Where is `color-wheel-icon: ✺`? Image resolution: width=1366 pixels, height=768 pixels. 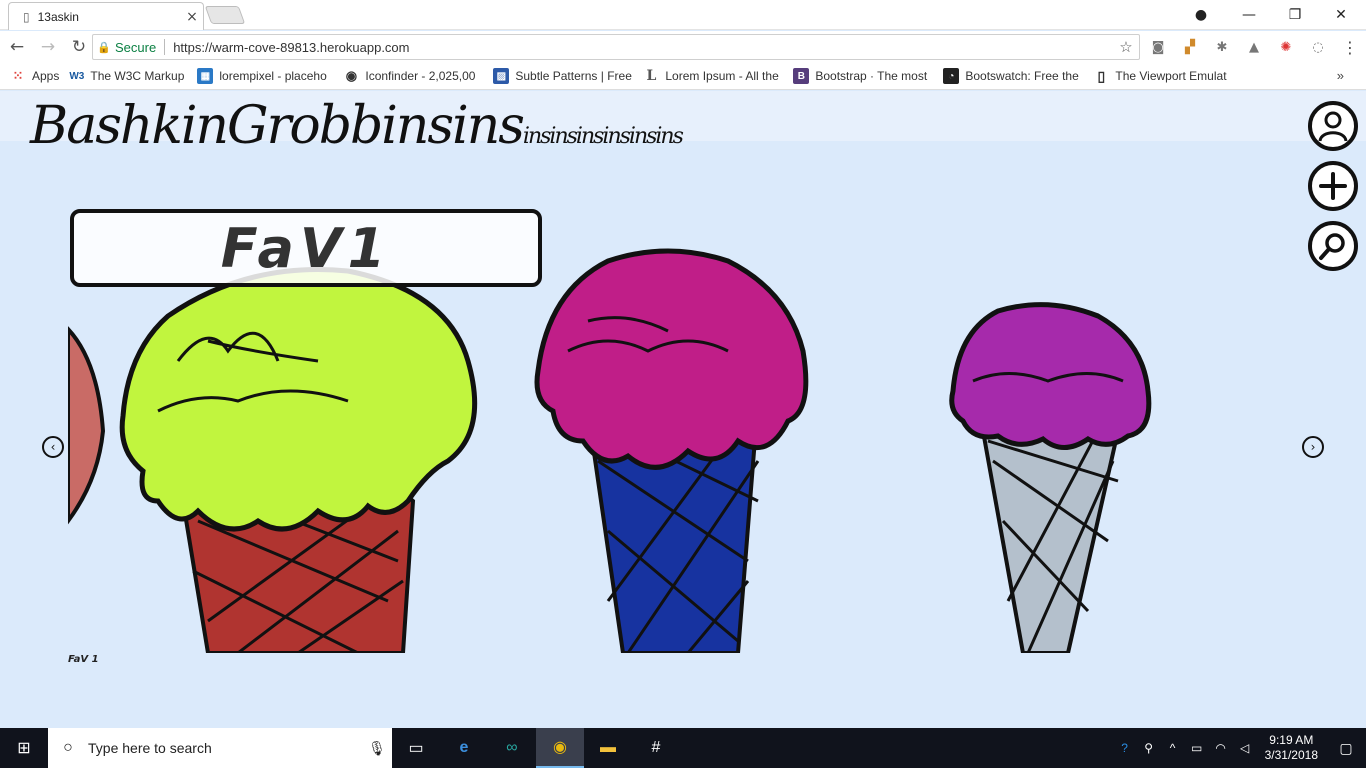
color-wheel-icon: ✺ is located at coordinates (1286, 47).